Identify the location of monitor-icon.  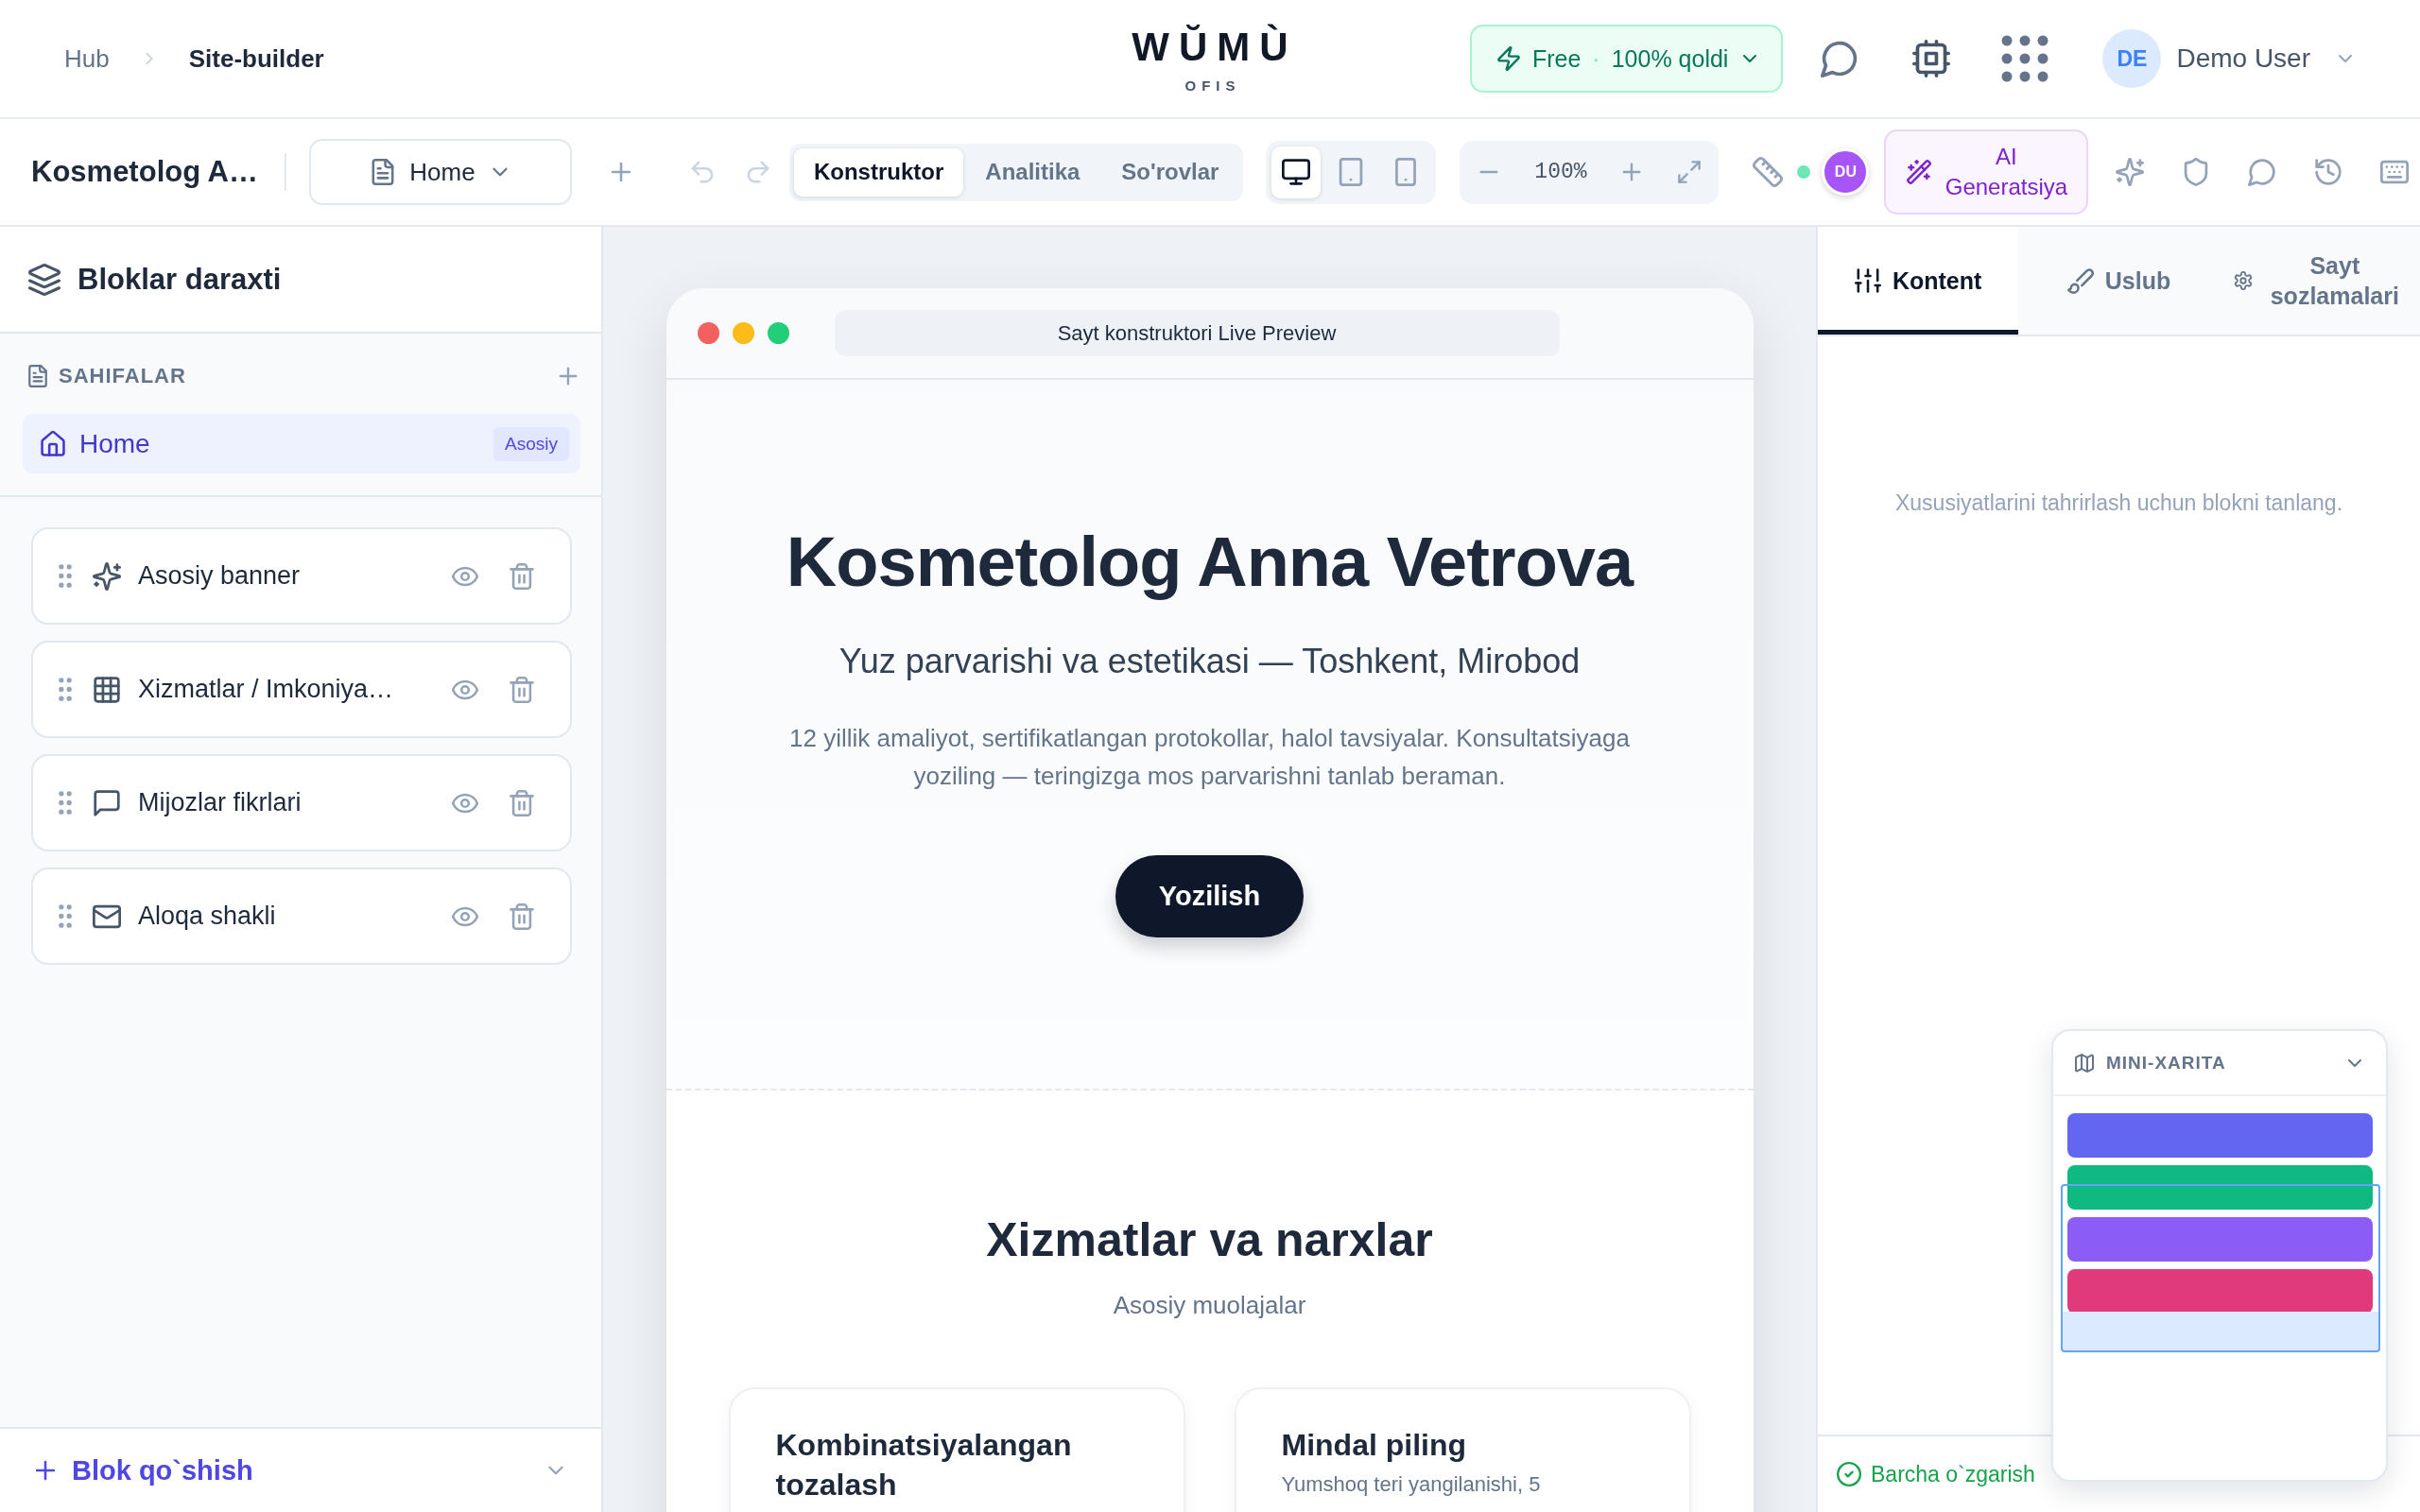
(1296, 172).